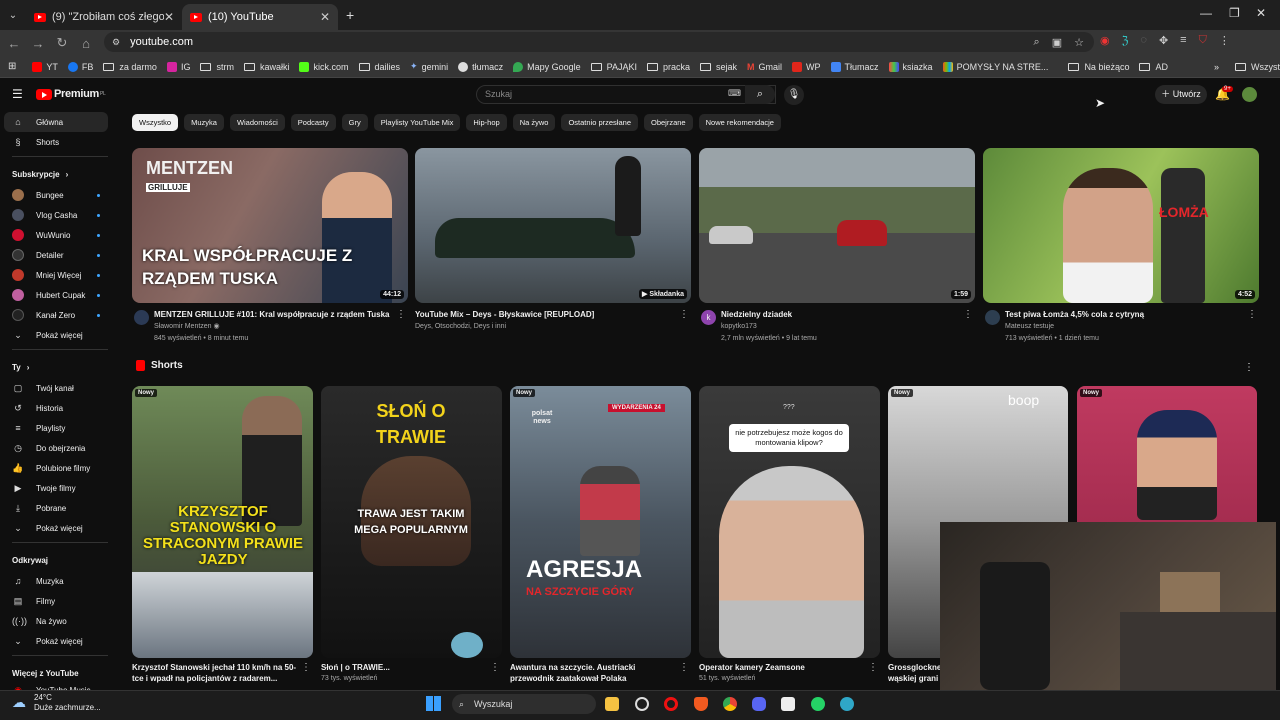 The height and width of the screenshot is (720, 1280). What do you see at coordinates (14, 43) in the screenshot?
I see `back-icon: ←` at bounding box center [14, 43].